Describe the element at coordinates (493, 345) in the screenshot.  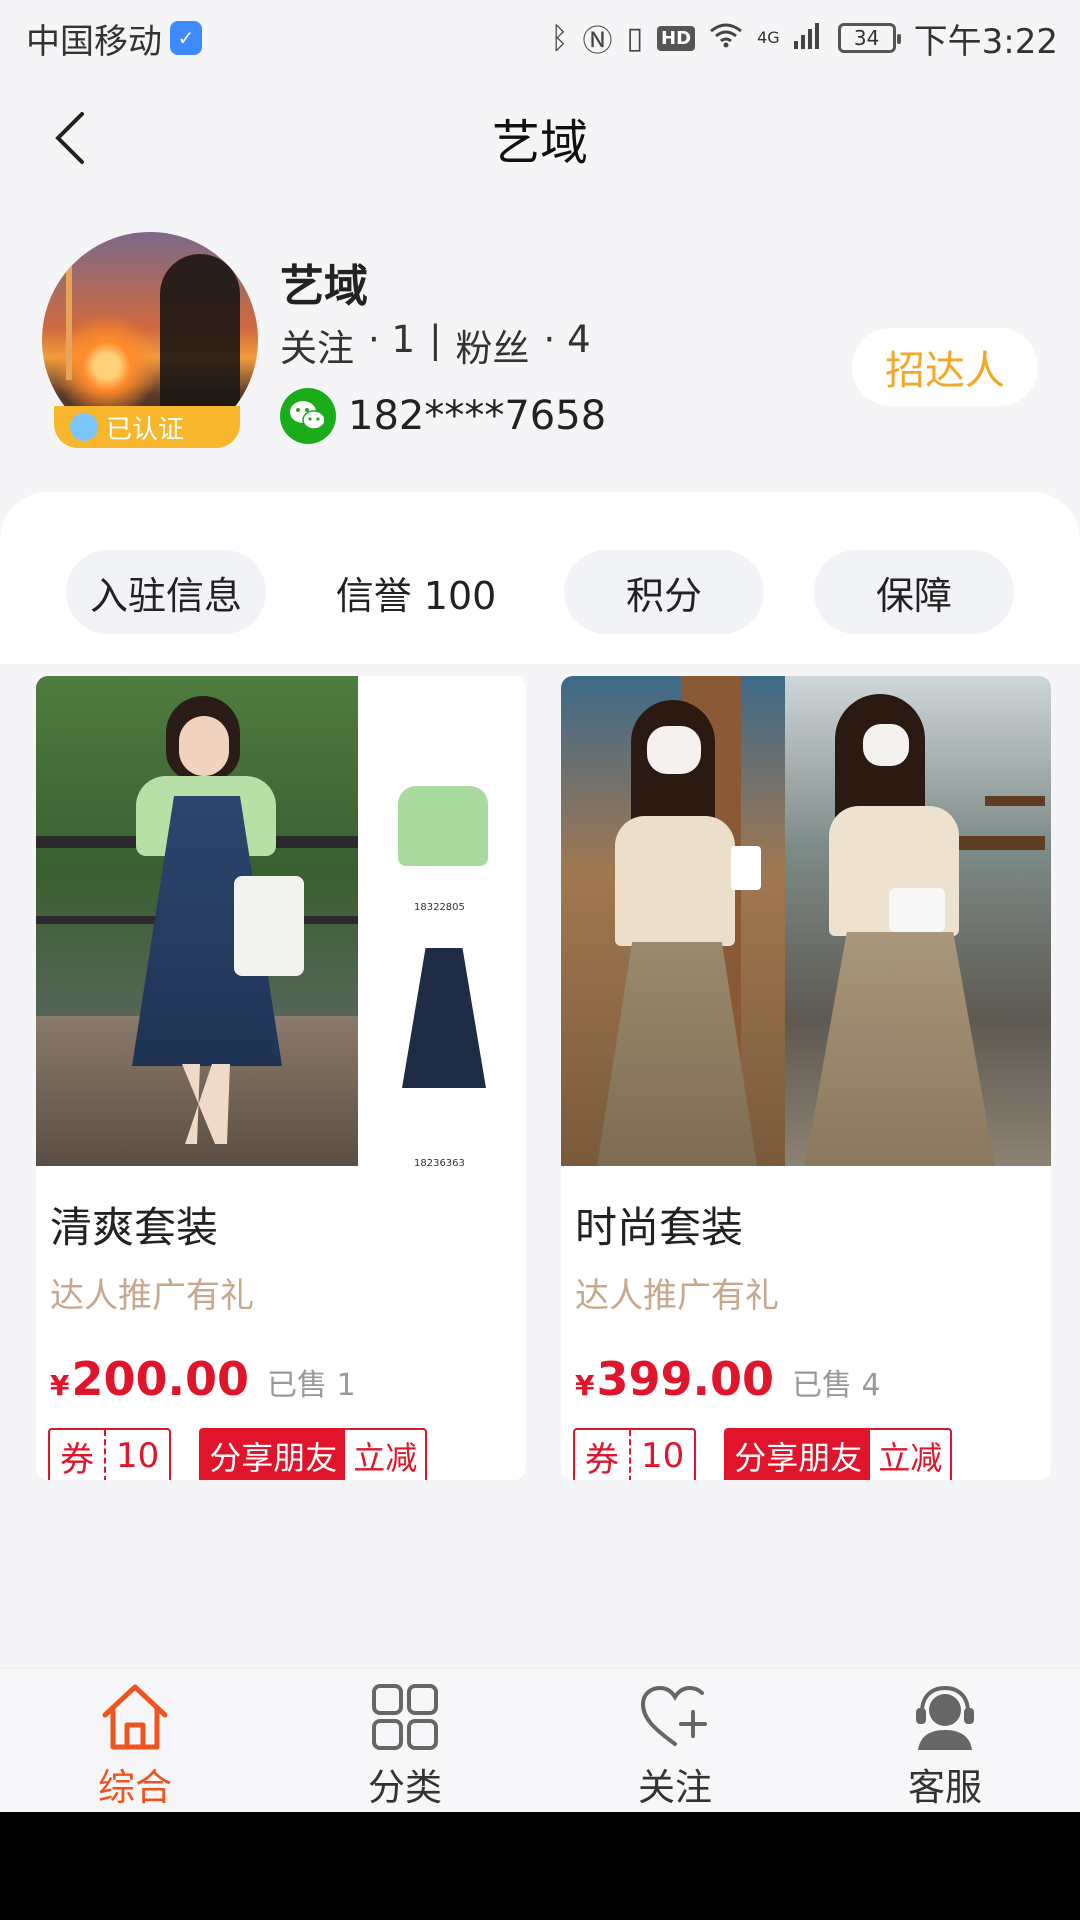
I see `fans-label: 粉丝` at that location.